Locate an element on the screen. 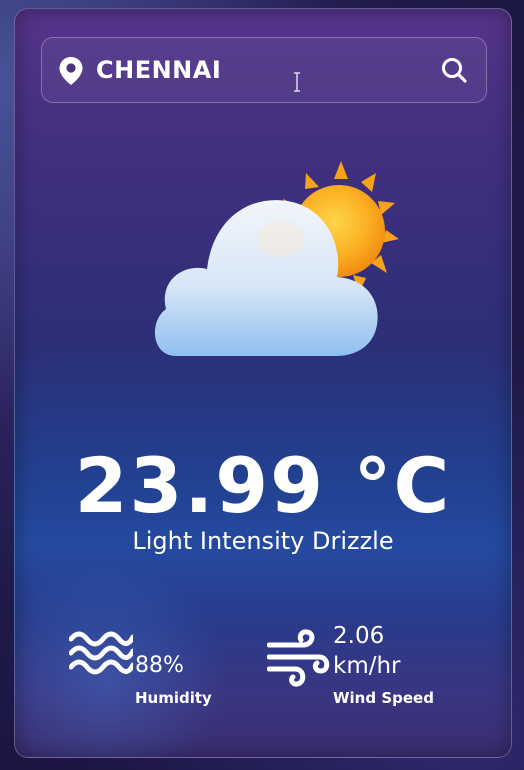 The width and height of the screenshot is (524, 770). humidity-value: 88% is located at coordinates (159, 665).